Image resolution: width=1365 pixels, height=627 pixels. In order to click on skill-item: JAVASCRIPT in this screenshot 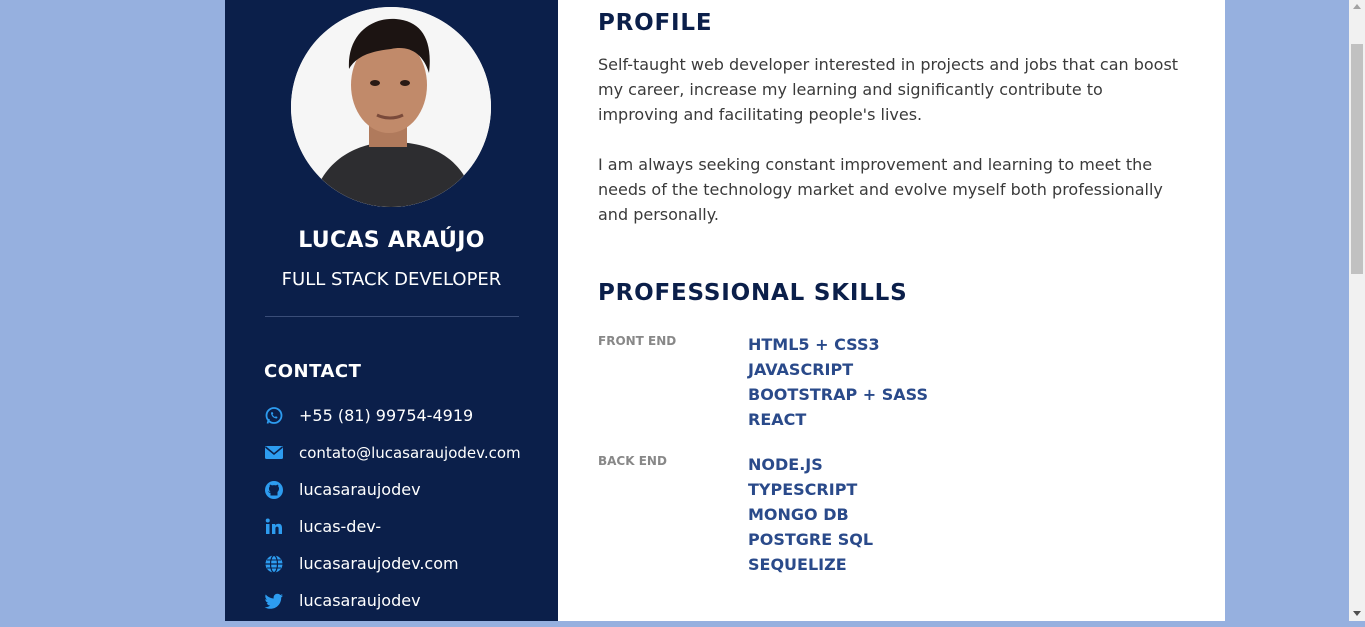, I will do `click(801, 369)`.